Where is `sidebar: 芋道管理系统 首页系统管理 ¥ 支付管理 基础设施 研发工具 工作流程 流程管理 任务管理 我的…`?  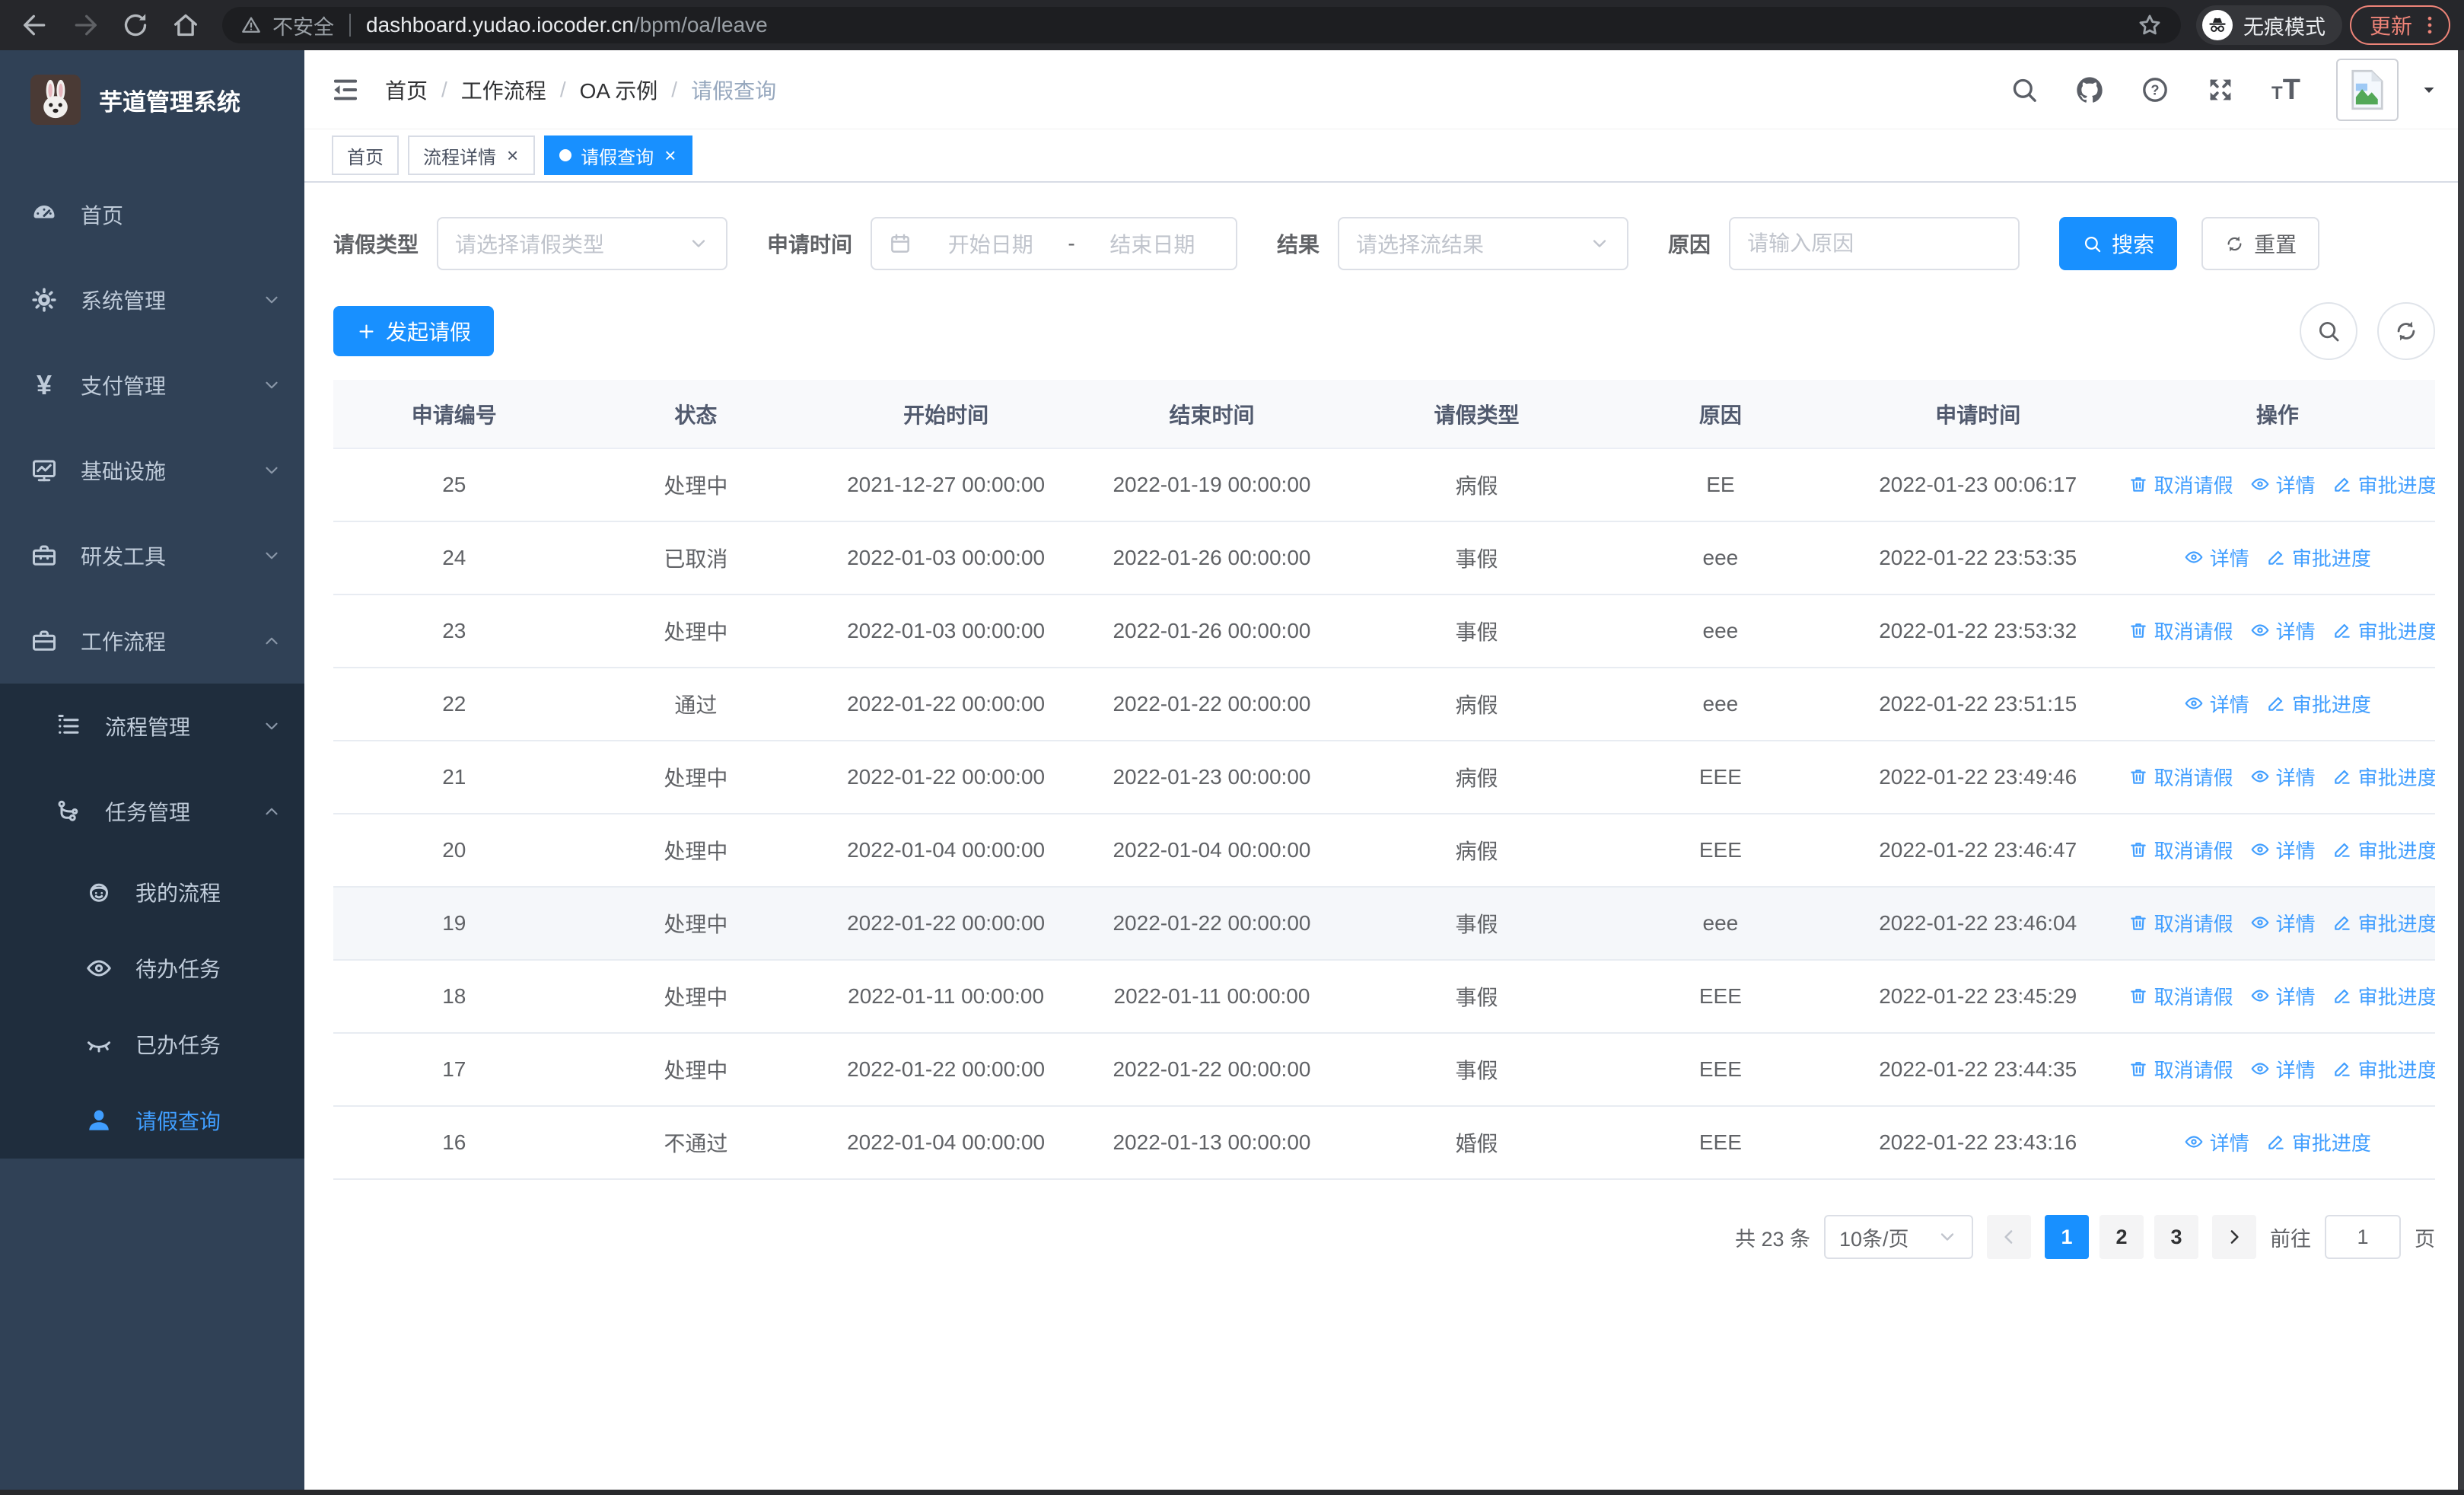 sidebar: 芋道管理系统 首页系统管理 ¥ 支付管理 基础设施 研发工具 工作流程 流程管理 任务管理 我的… is located at coordinates (152, 772).